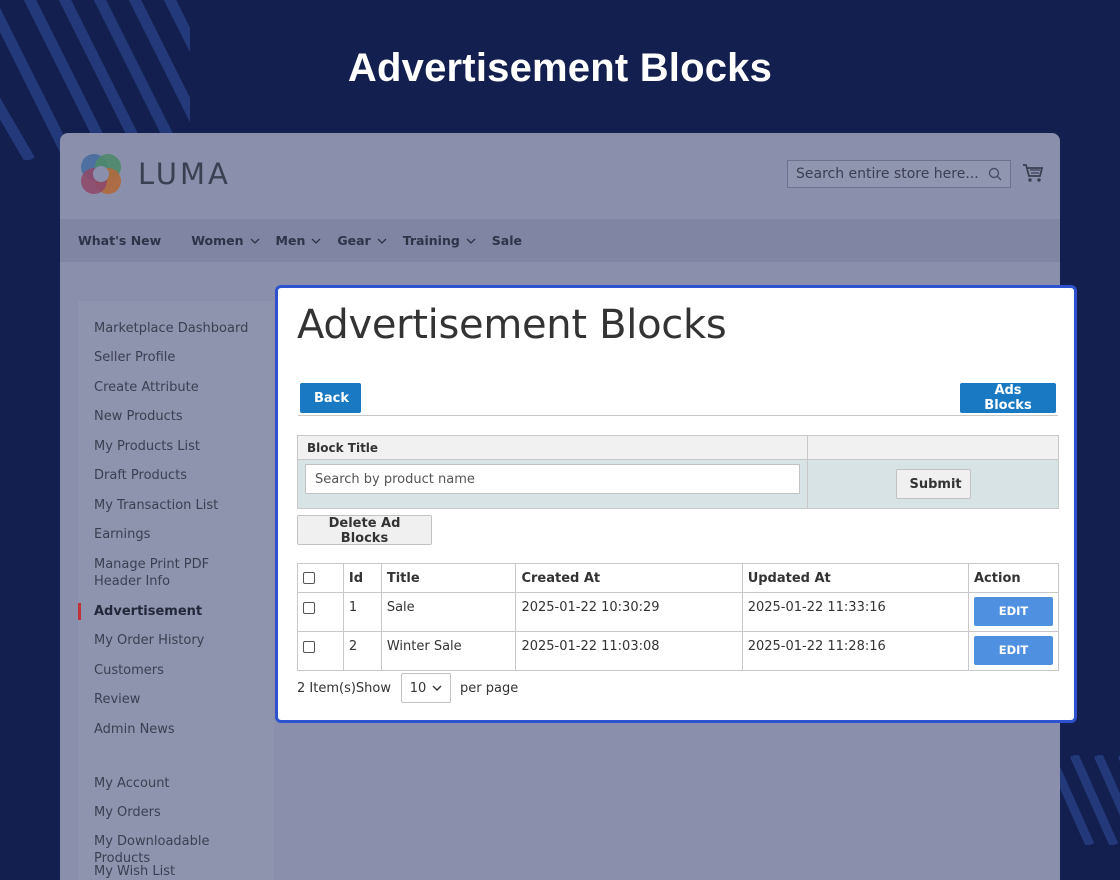 The width and height of the screenshot is (1120, 880). Describe the element at coordinates (629, 578) in the screenshot. I see `column-created-at: Created At` at that location.